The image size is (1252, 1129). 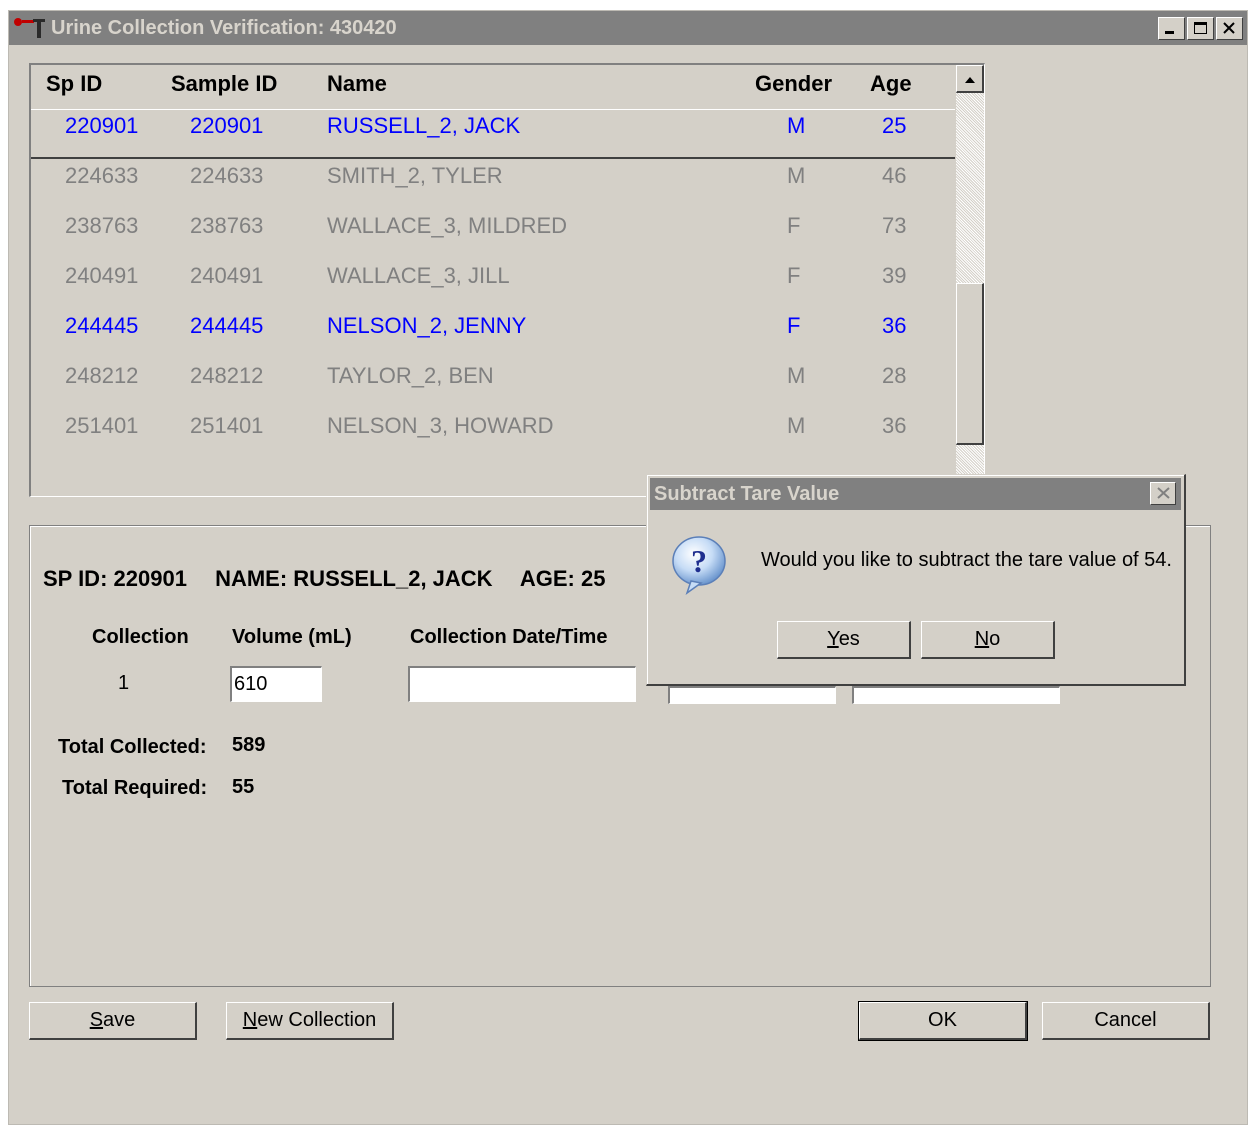 What do you see at coordinates (943, 1021) in the screenshot?
I see `ok-button: OK` at bounding box center [943, 1021].